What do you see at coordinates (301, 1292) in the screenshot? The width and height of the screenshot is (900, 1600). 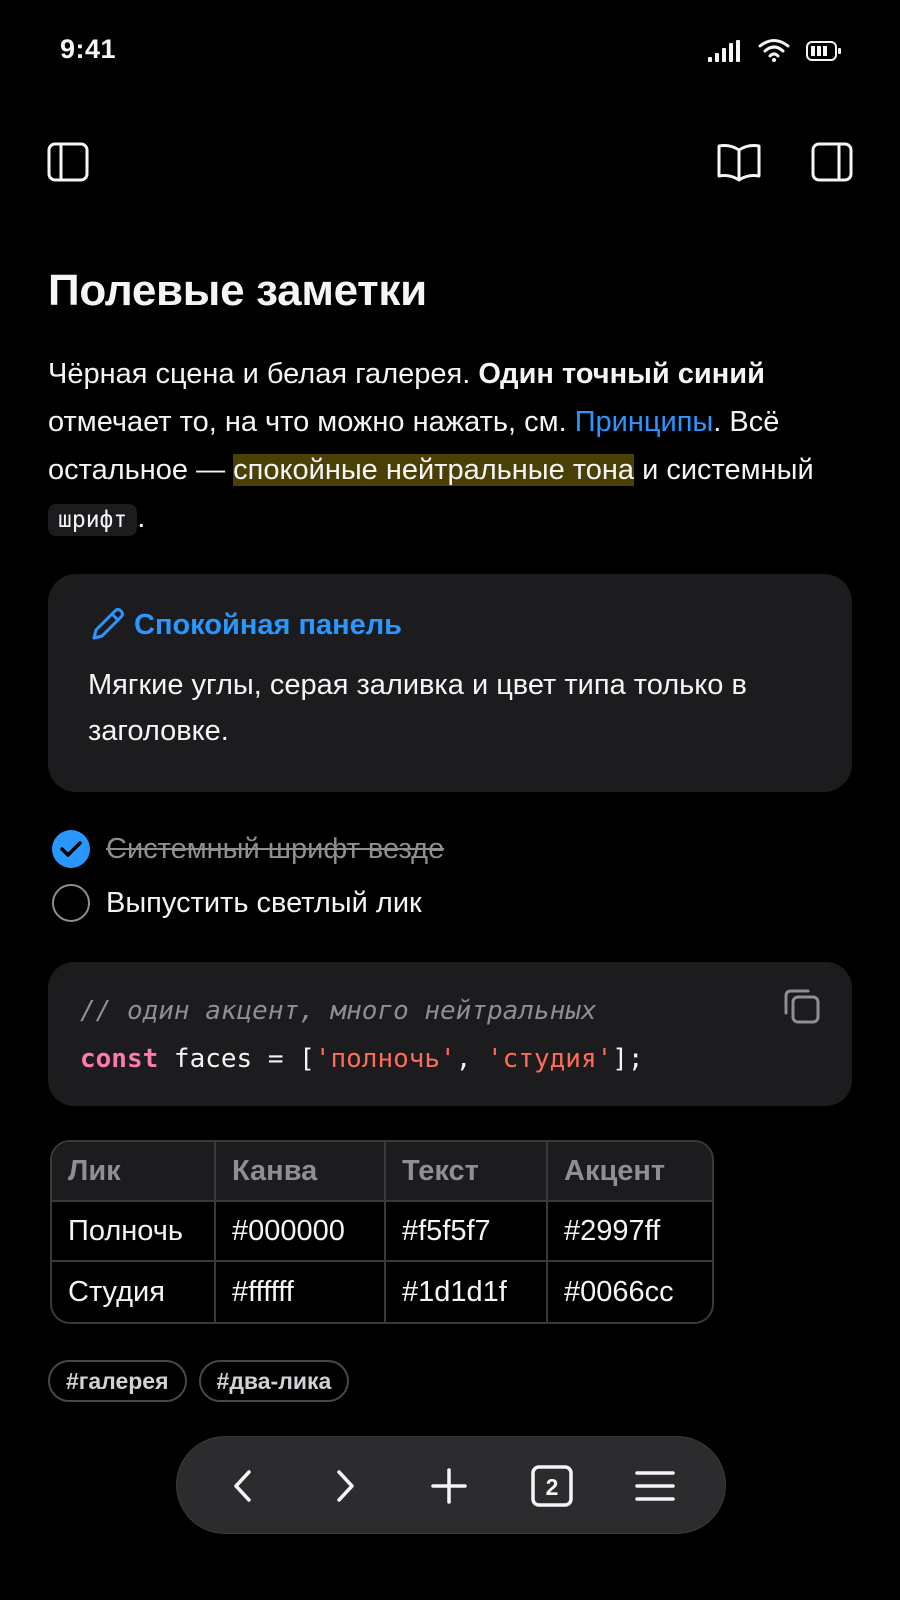 I see `table-cell: #ffffff` at bounding box center [301, 1292].